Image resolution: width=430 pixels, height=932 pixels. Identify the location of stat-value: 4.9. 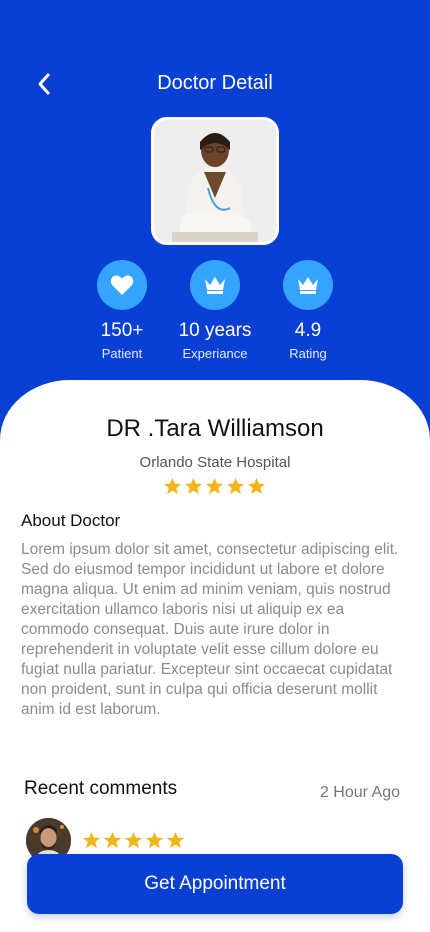
(308, 330).